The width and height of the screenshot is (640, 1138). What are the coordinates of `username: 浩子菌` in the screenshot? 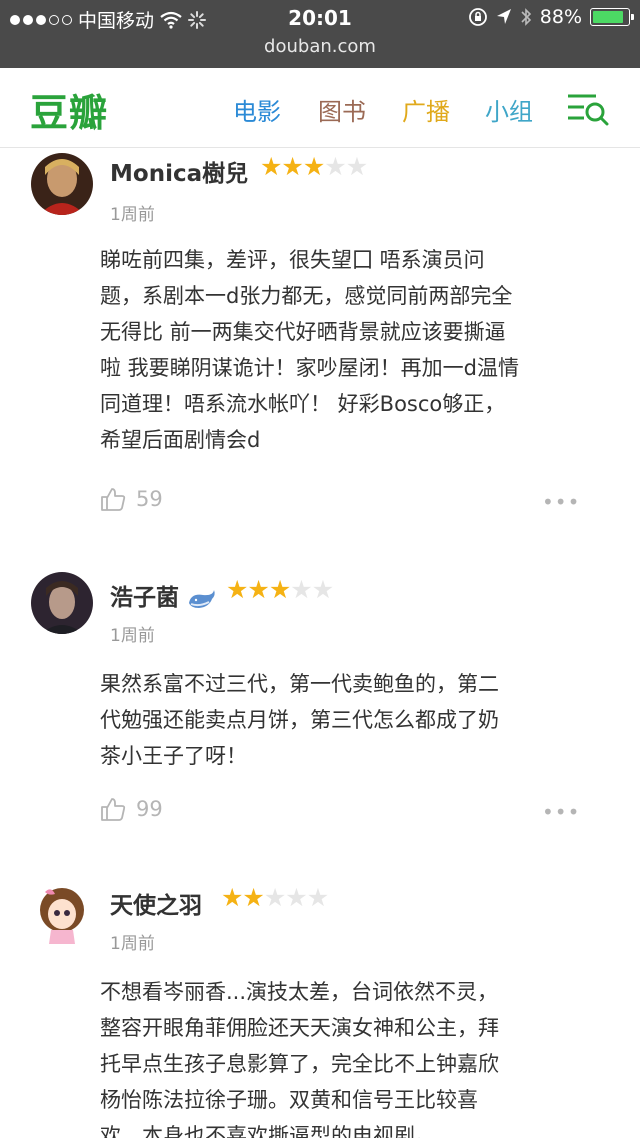 It's located at (163, 595).